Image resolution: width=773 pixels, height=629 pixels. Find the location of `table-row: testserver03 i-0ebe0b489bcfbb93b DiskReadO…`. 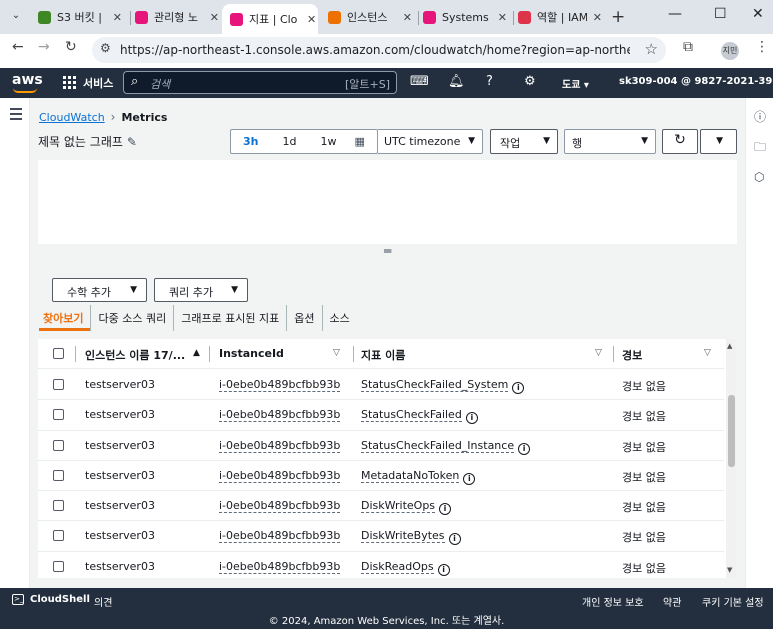

table-row: testserver03 i-0ebe0b489bcfbb93b DiskReadO… is located at coordinates (381, 565).